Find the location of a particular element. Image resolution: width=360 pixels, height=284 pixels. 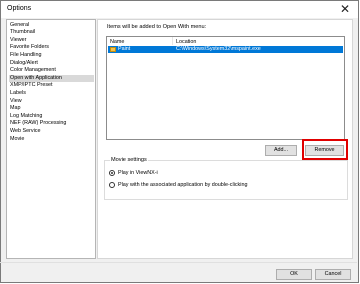

sidebar-item-xmp-iptc-preset: XMP/IPTC Preset is located at coordinates (31, 85).